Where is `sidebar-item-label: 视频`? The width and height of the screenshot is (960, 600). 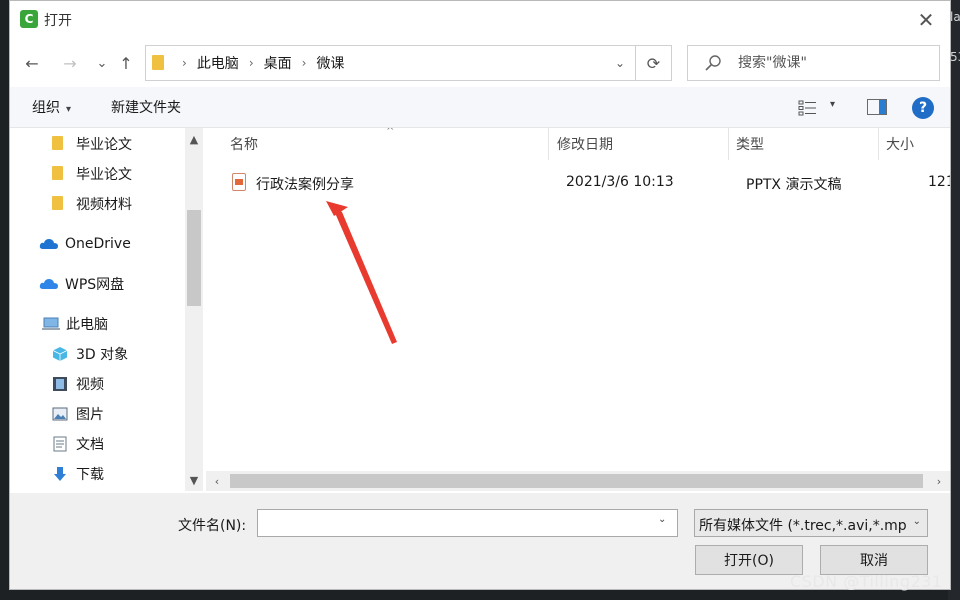 sidebar-item-label: 视频 is located at coordinates (90, 385).